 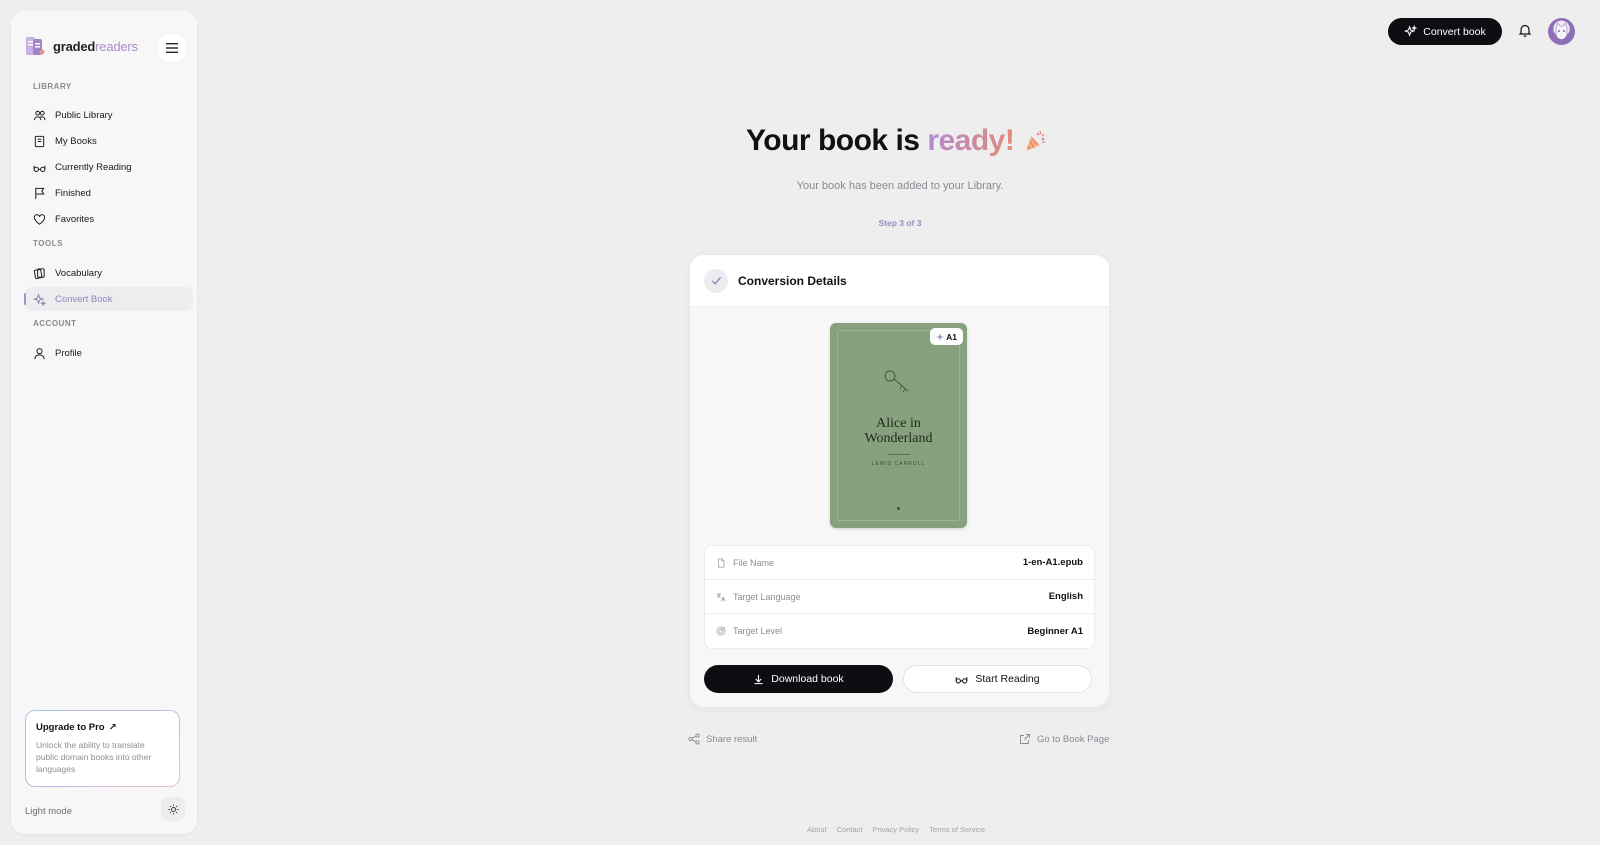 I want to click on footer-link-about: About, so click(x=817, y=829).